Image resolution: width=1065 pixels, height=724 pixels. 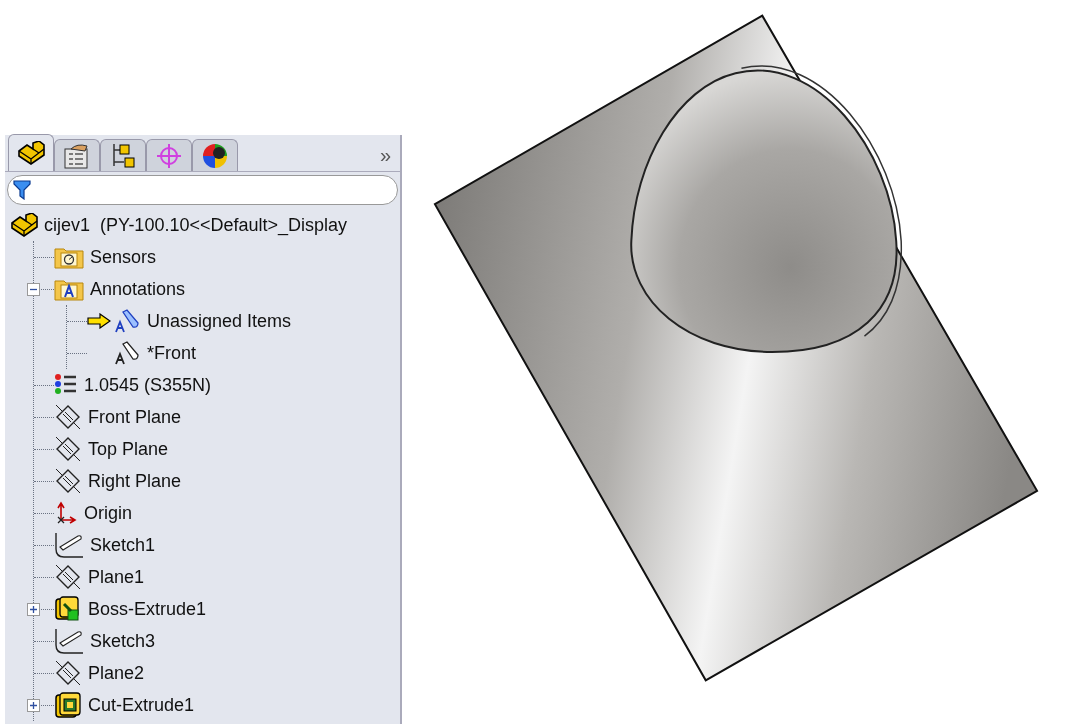 What do you see at coordinates (123, 545) in the screenshot?
I see `tree-item: Sketch1` at bounding box center [123, 545].